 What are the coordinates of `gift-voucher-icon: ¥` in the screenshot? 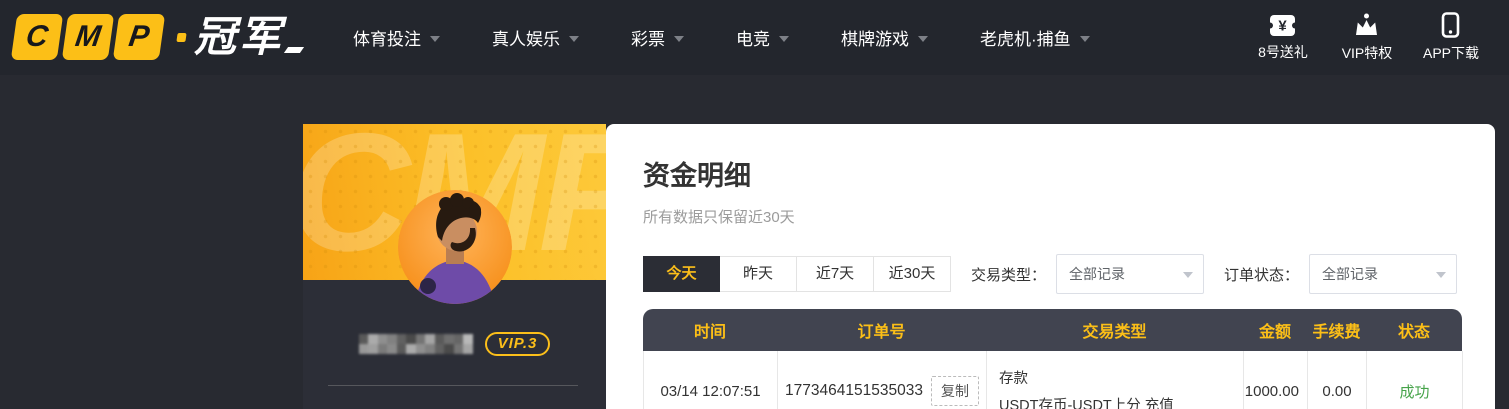 It's located at (1283, 25).